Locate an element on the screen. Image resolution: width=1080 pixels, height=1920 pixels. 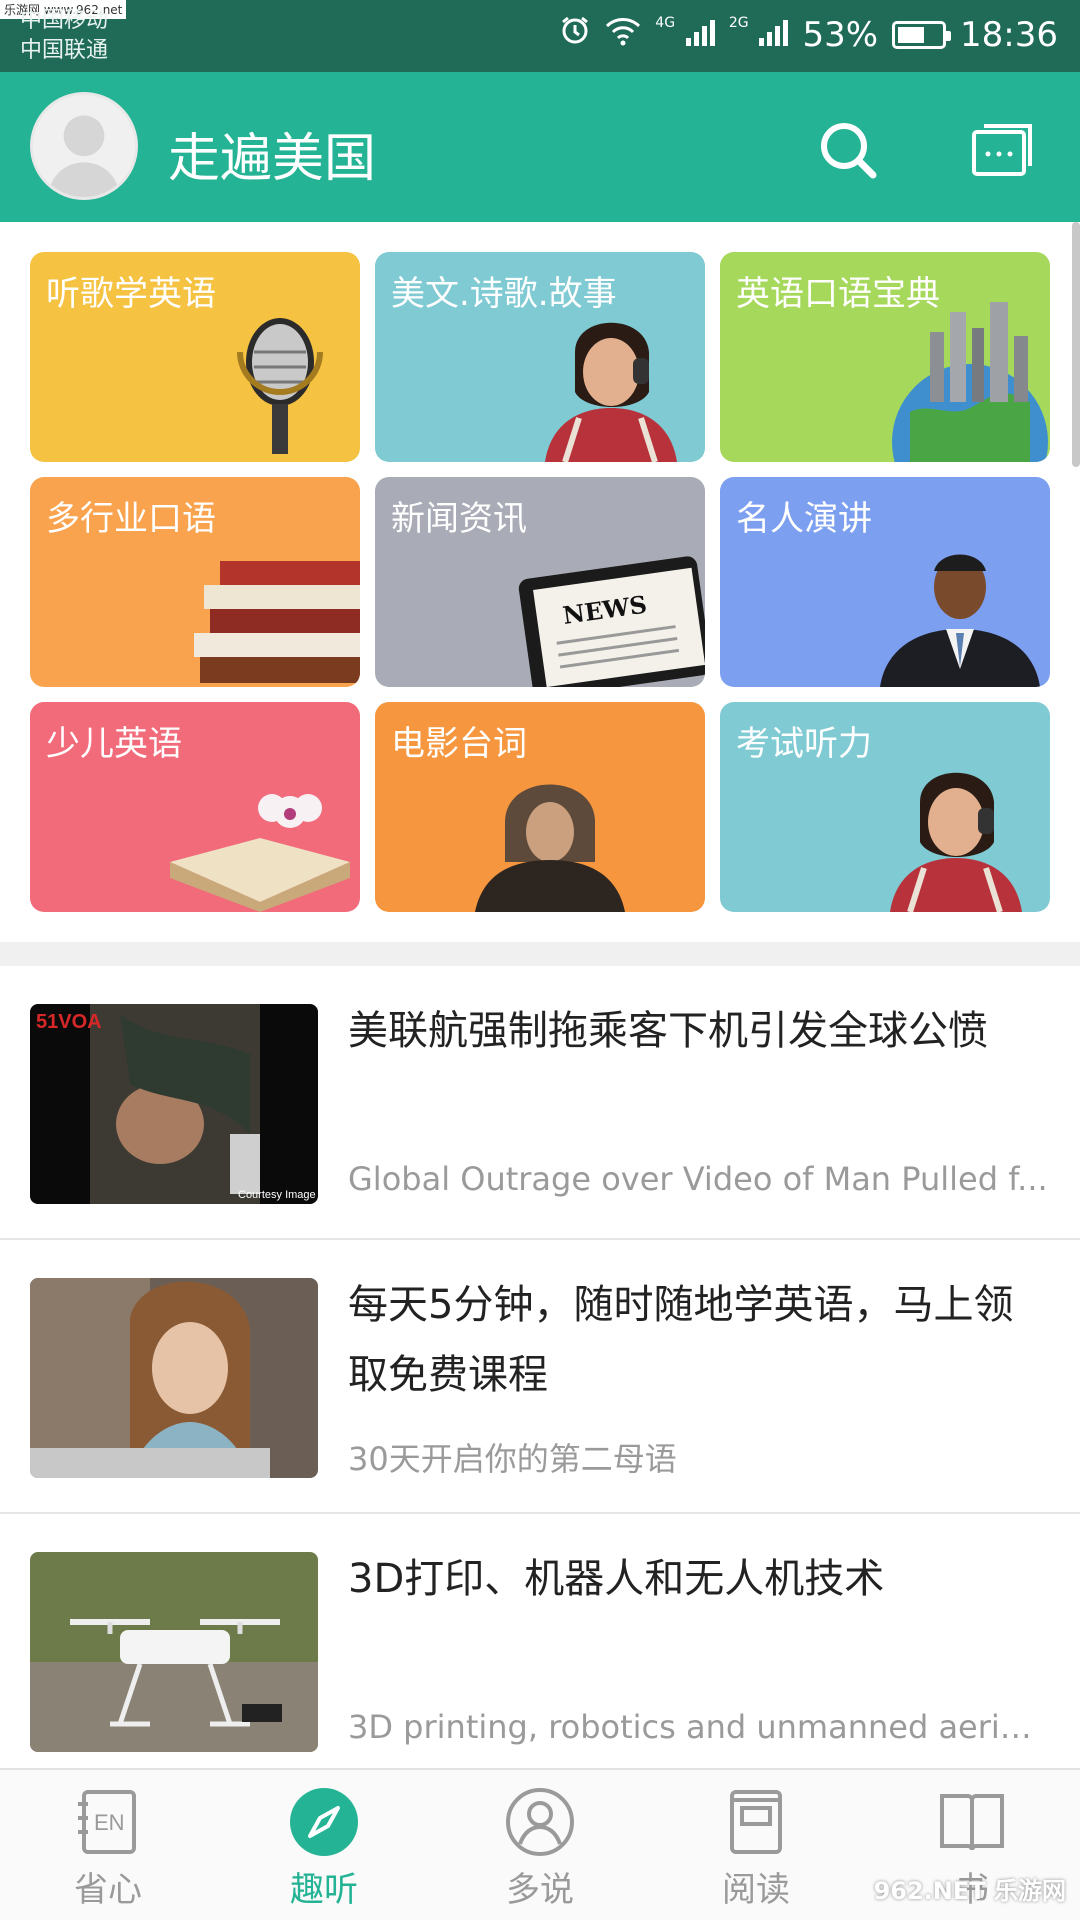
watermark: 962.NET 乐游网 is located at coordinates (969, 1891).